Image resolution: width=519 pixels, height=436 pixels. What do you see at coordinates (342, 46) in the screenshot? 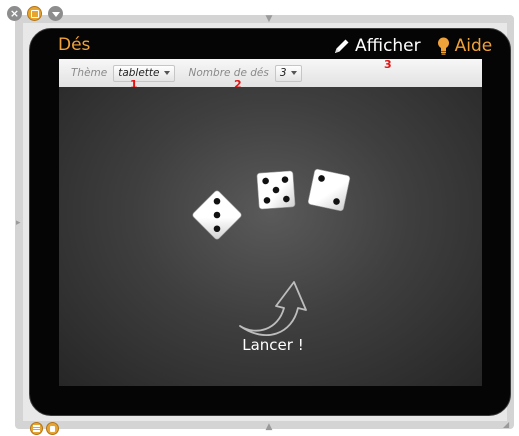
I see `pencil-icon` at bounding box center [342, 46].